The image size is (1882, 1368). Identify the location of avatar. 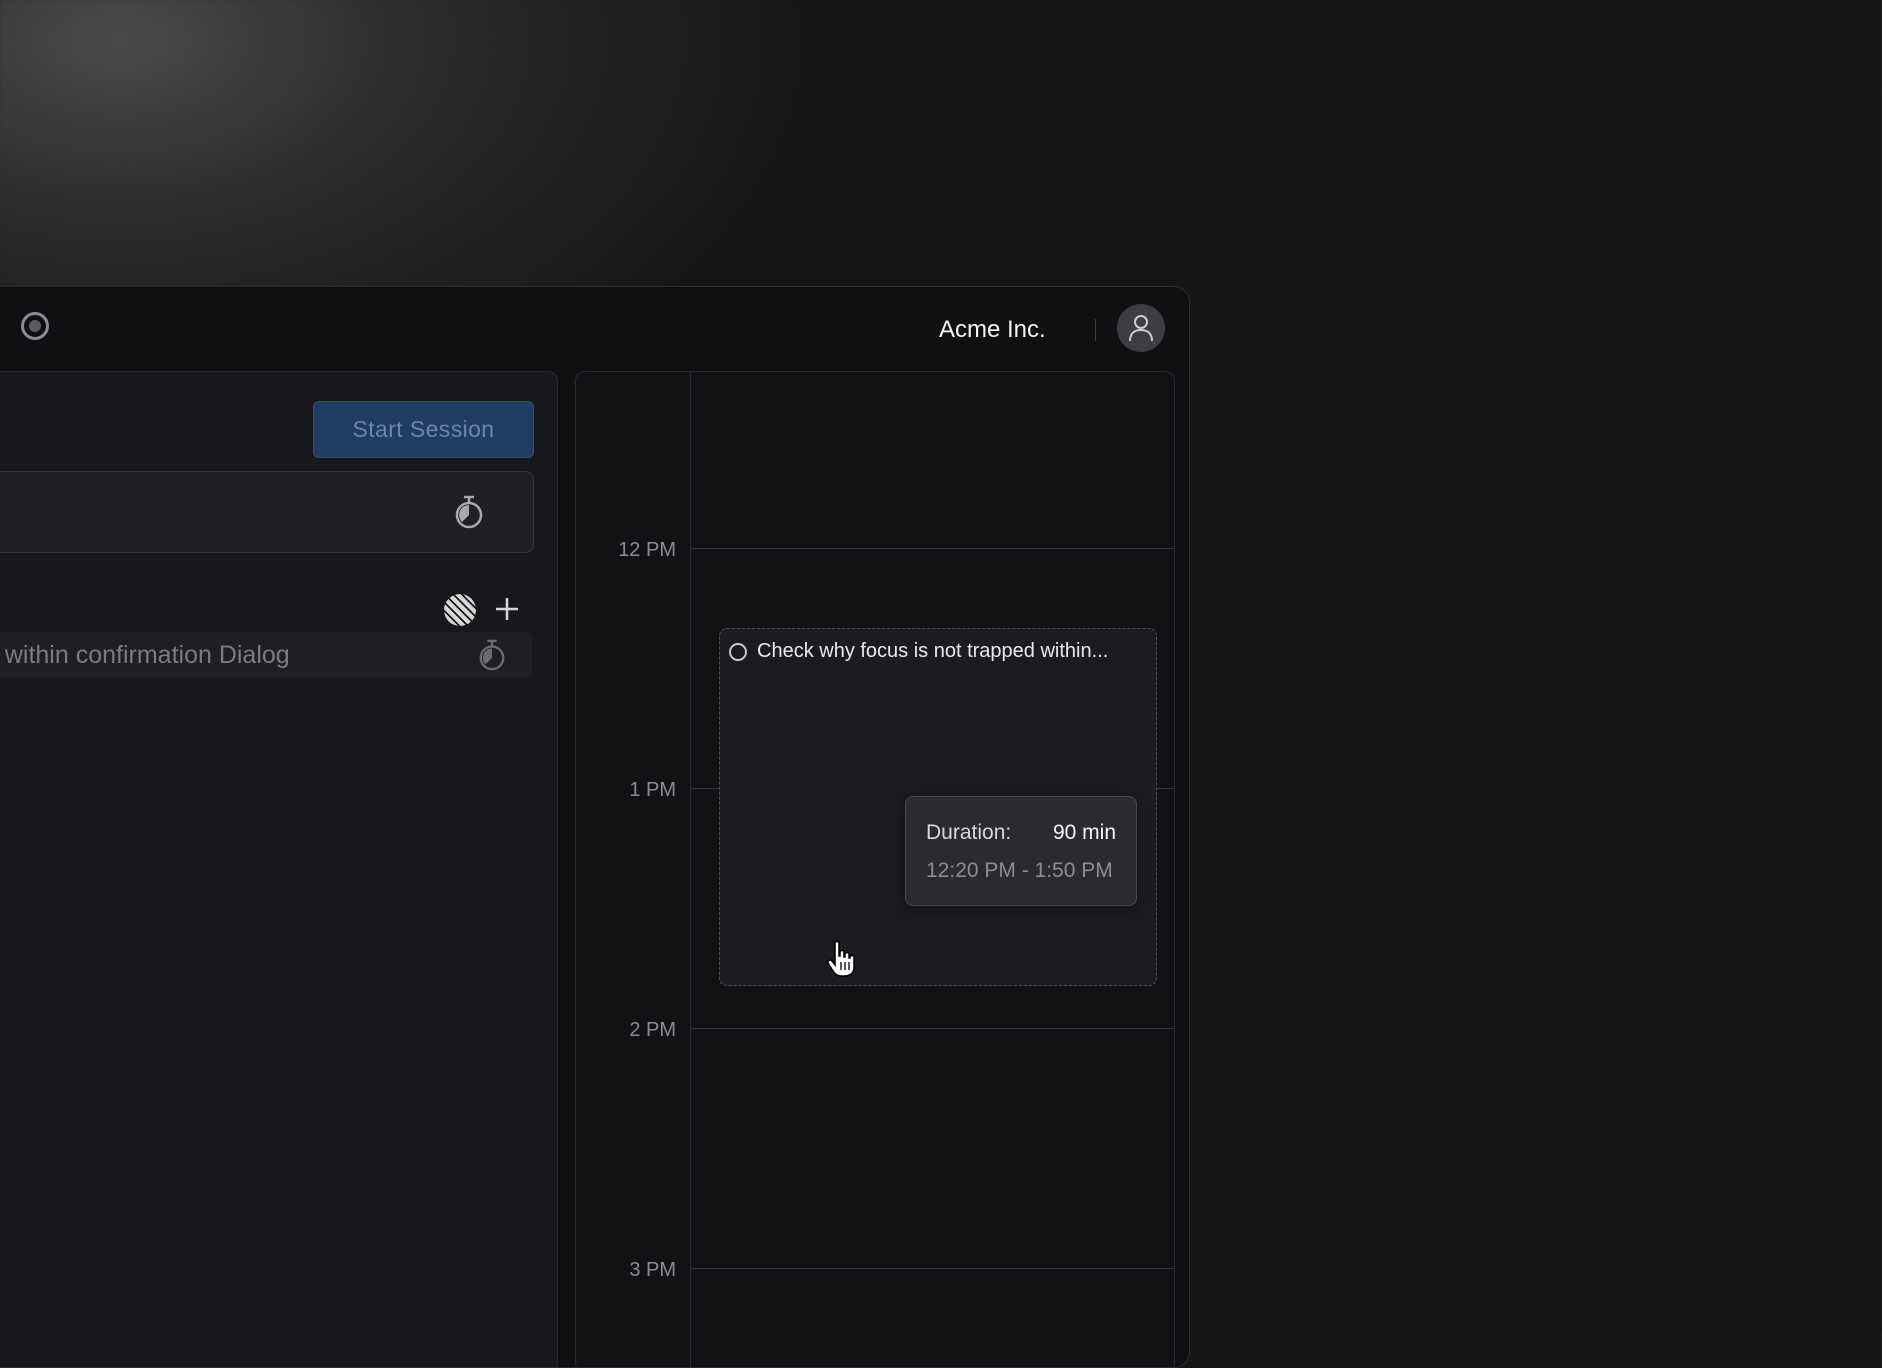
(1141, 328).